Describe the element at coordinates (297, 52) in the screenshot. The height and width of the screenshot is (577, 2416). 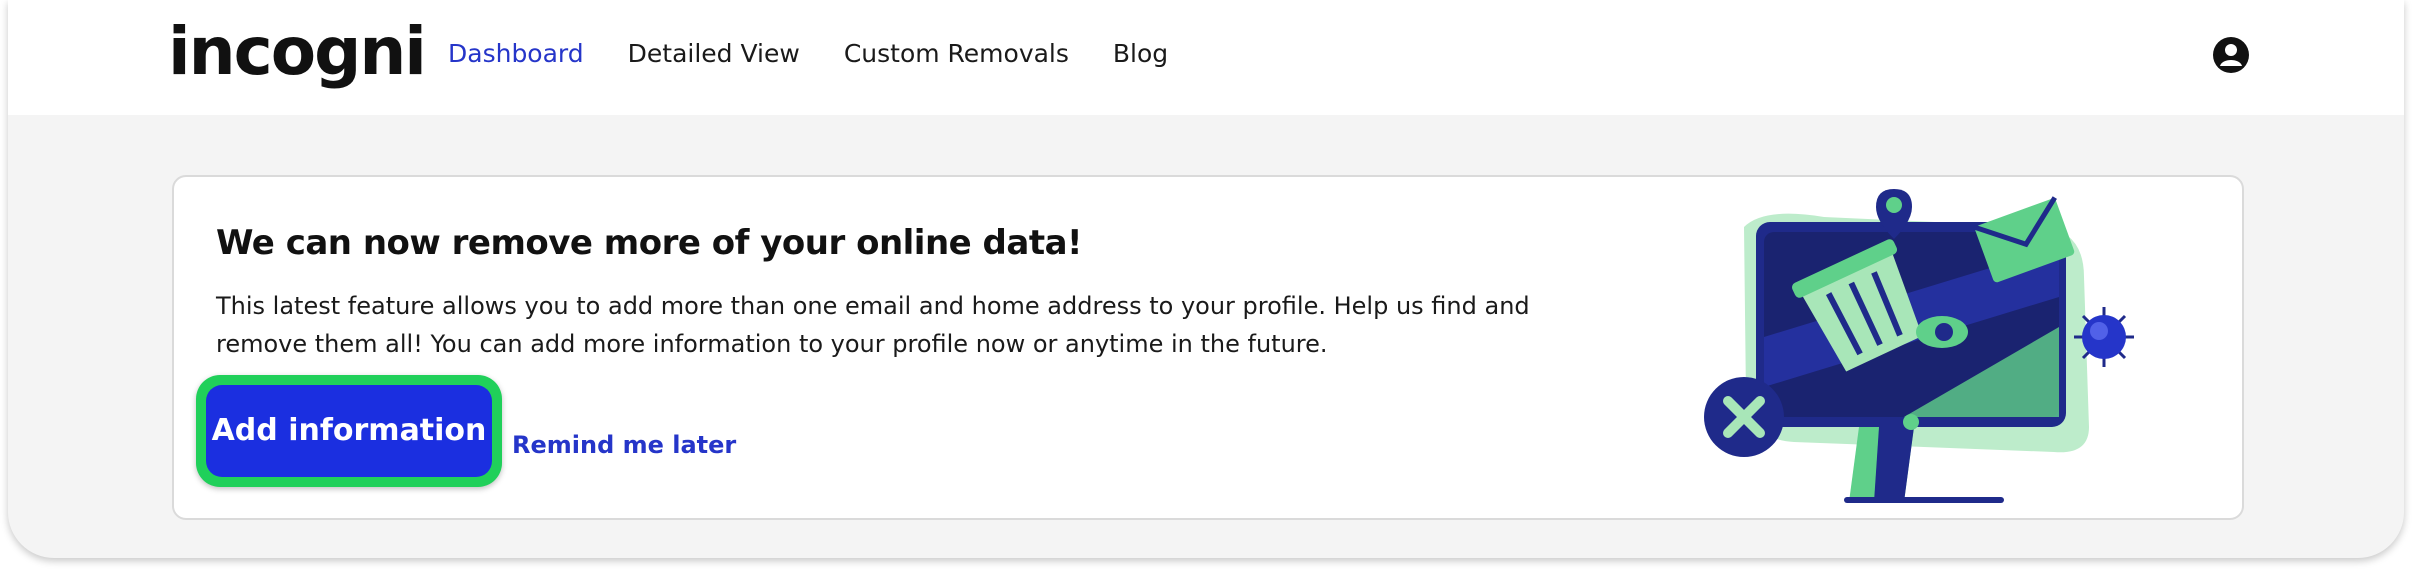
I see `incogni-logo: incogni` at that location.